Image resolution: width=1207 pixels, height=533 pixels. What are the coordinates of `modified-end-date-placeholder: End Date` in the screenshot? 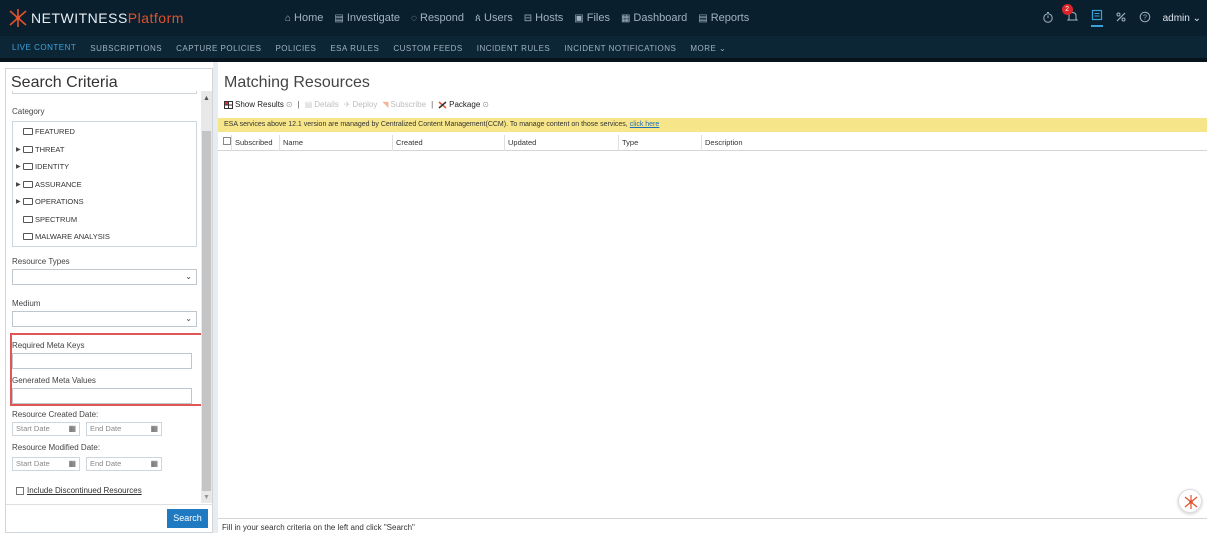 It's located at (106, 463).